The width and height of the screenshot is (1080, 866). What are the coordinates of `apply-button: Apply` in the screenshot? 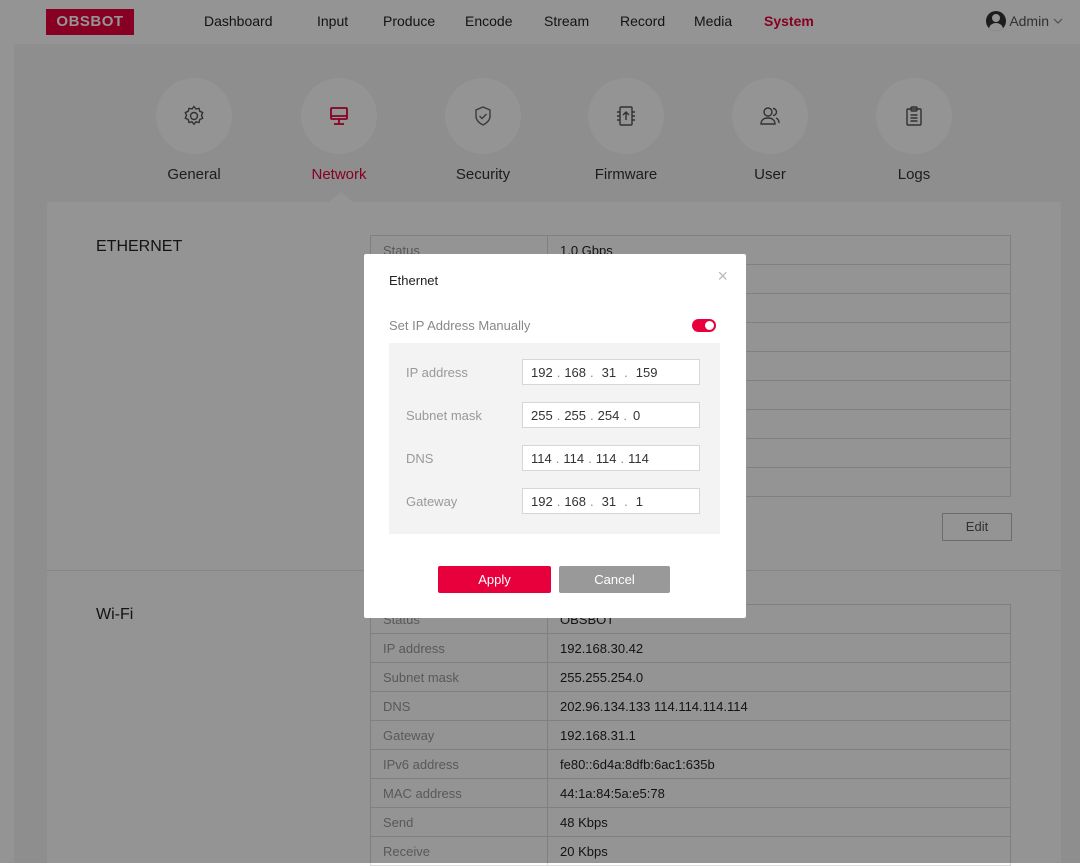 It's located at (494, 579).